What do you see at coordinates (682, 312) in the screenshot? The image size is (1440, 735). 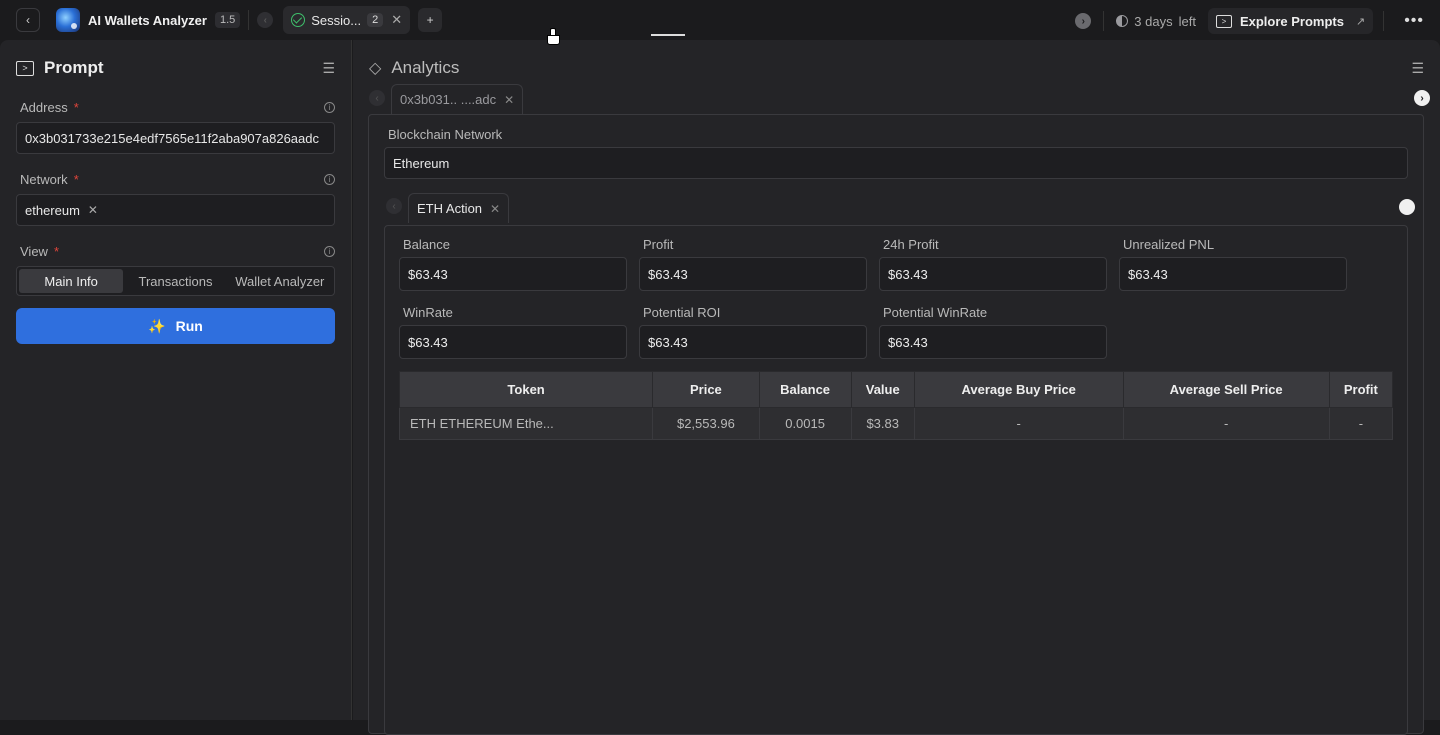 I see `potential-roi-label: Potential ROI` at bounding box center [682, 312].